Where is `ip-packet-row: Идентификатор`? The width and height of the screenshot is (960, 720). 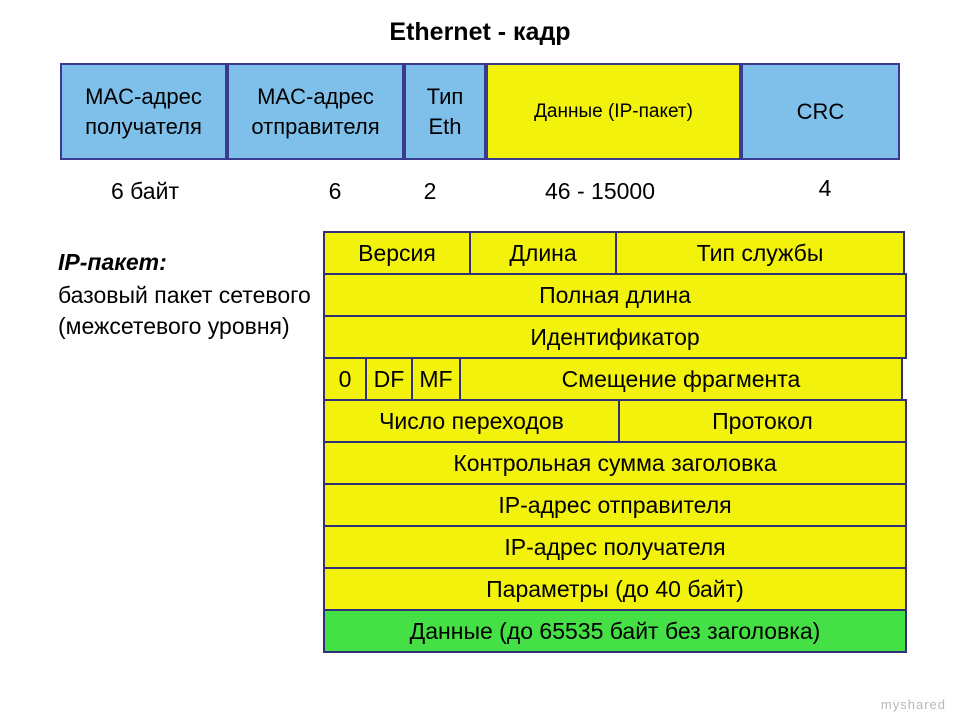 ip-packet-row: Идентификатор is located at coordinates (616, 337).